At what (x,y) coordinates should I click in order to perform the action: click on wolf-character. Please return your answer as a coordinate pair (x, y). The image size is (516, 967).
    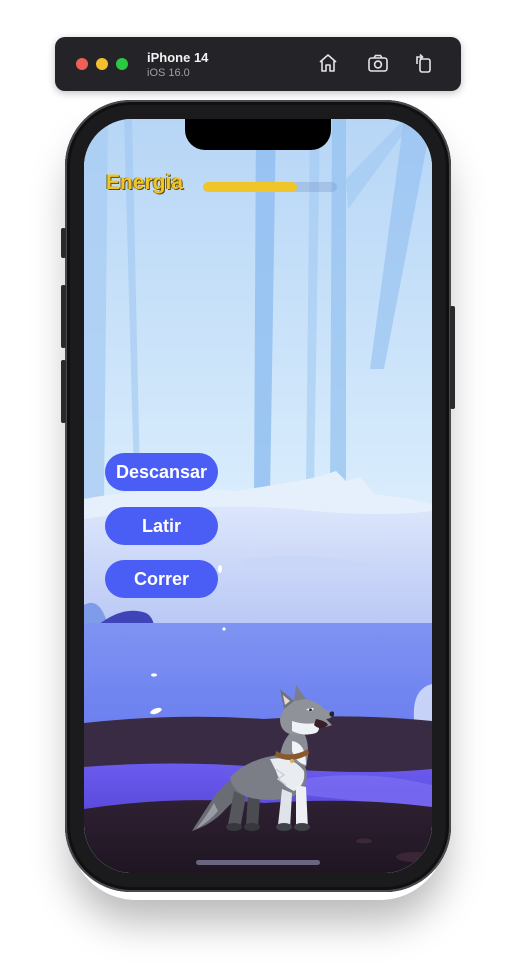
    Looking at the image, I should click on (261, 760).